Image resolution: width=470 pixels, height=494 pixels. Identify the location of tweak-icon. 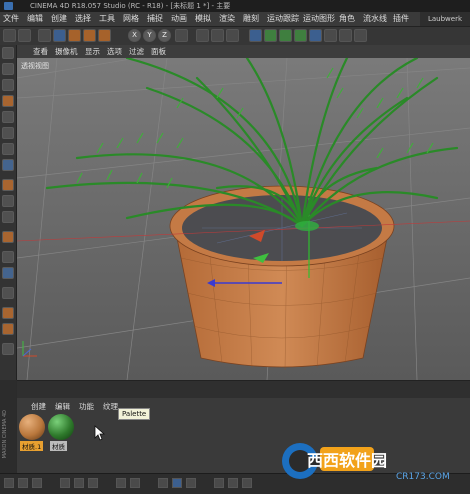
(8, 185).